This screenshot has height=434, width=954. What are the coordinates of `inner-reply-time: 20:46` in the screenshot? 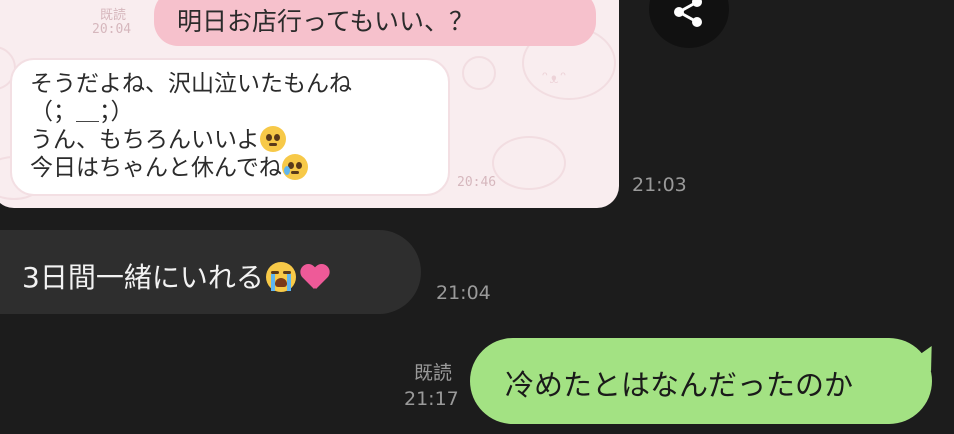 It's located at (477, 182).